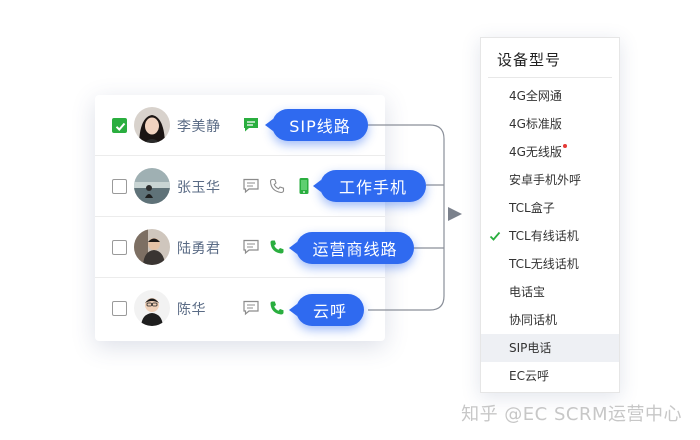 The width and height of the screenshot is (700, 440). I want to click on callout-work-phone: 工作手机, so click(369, 186).